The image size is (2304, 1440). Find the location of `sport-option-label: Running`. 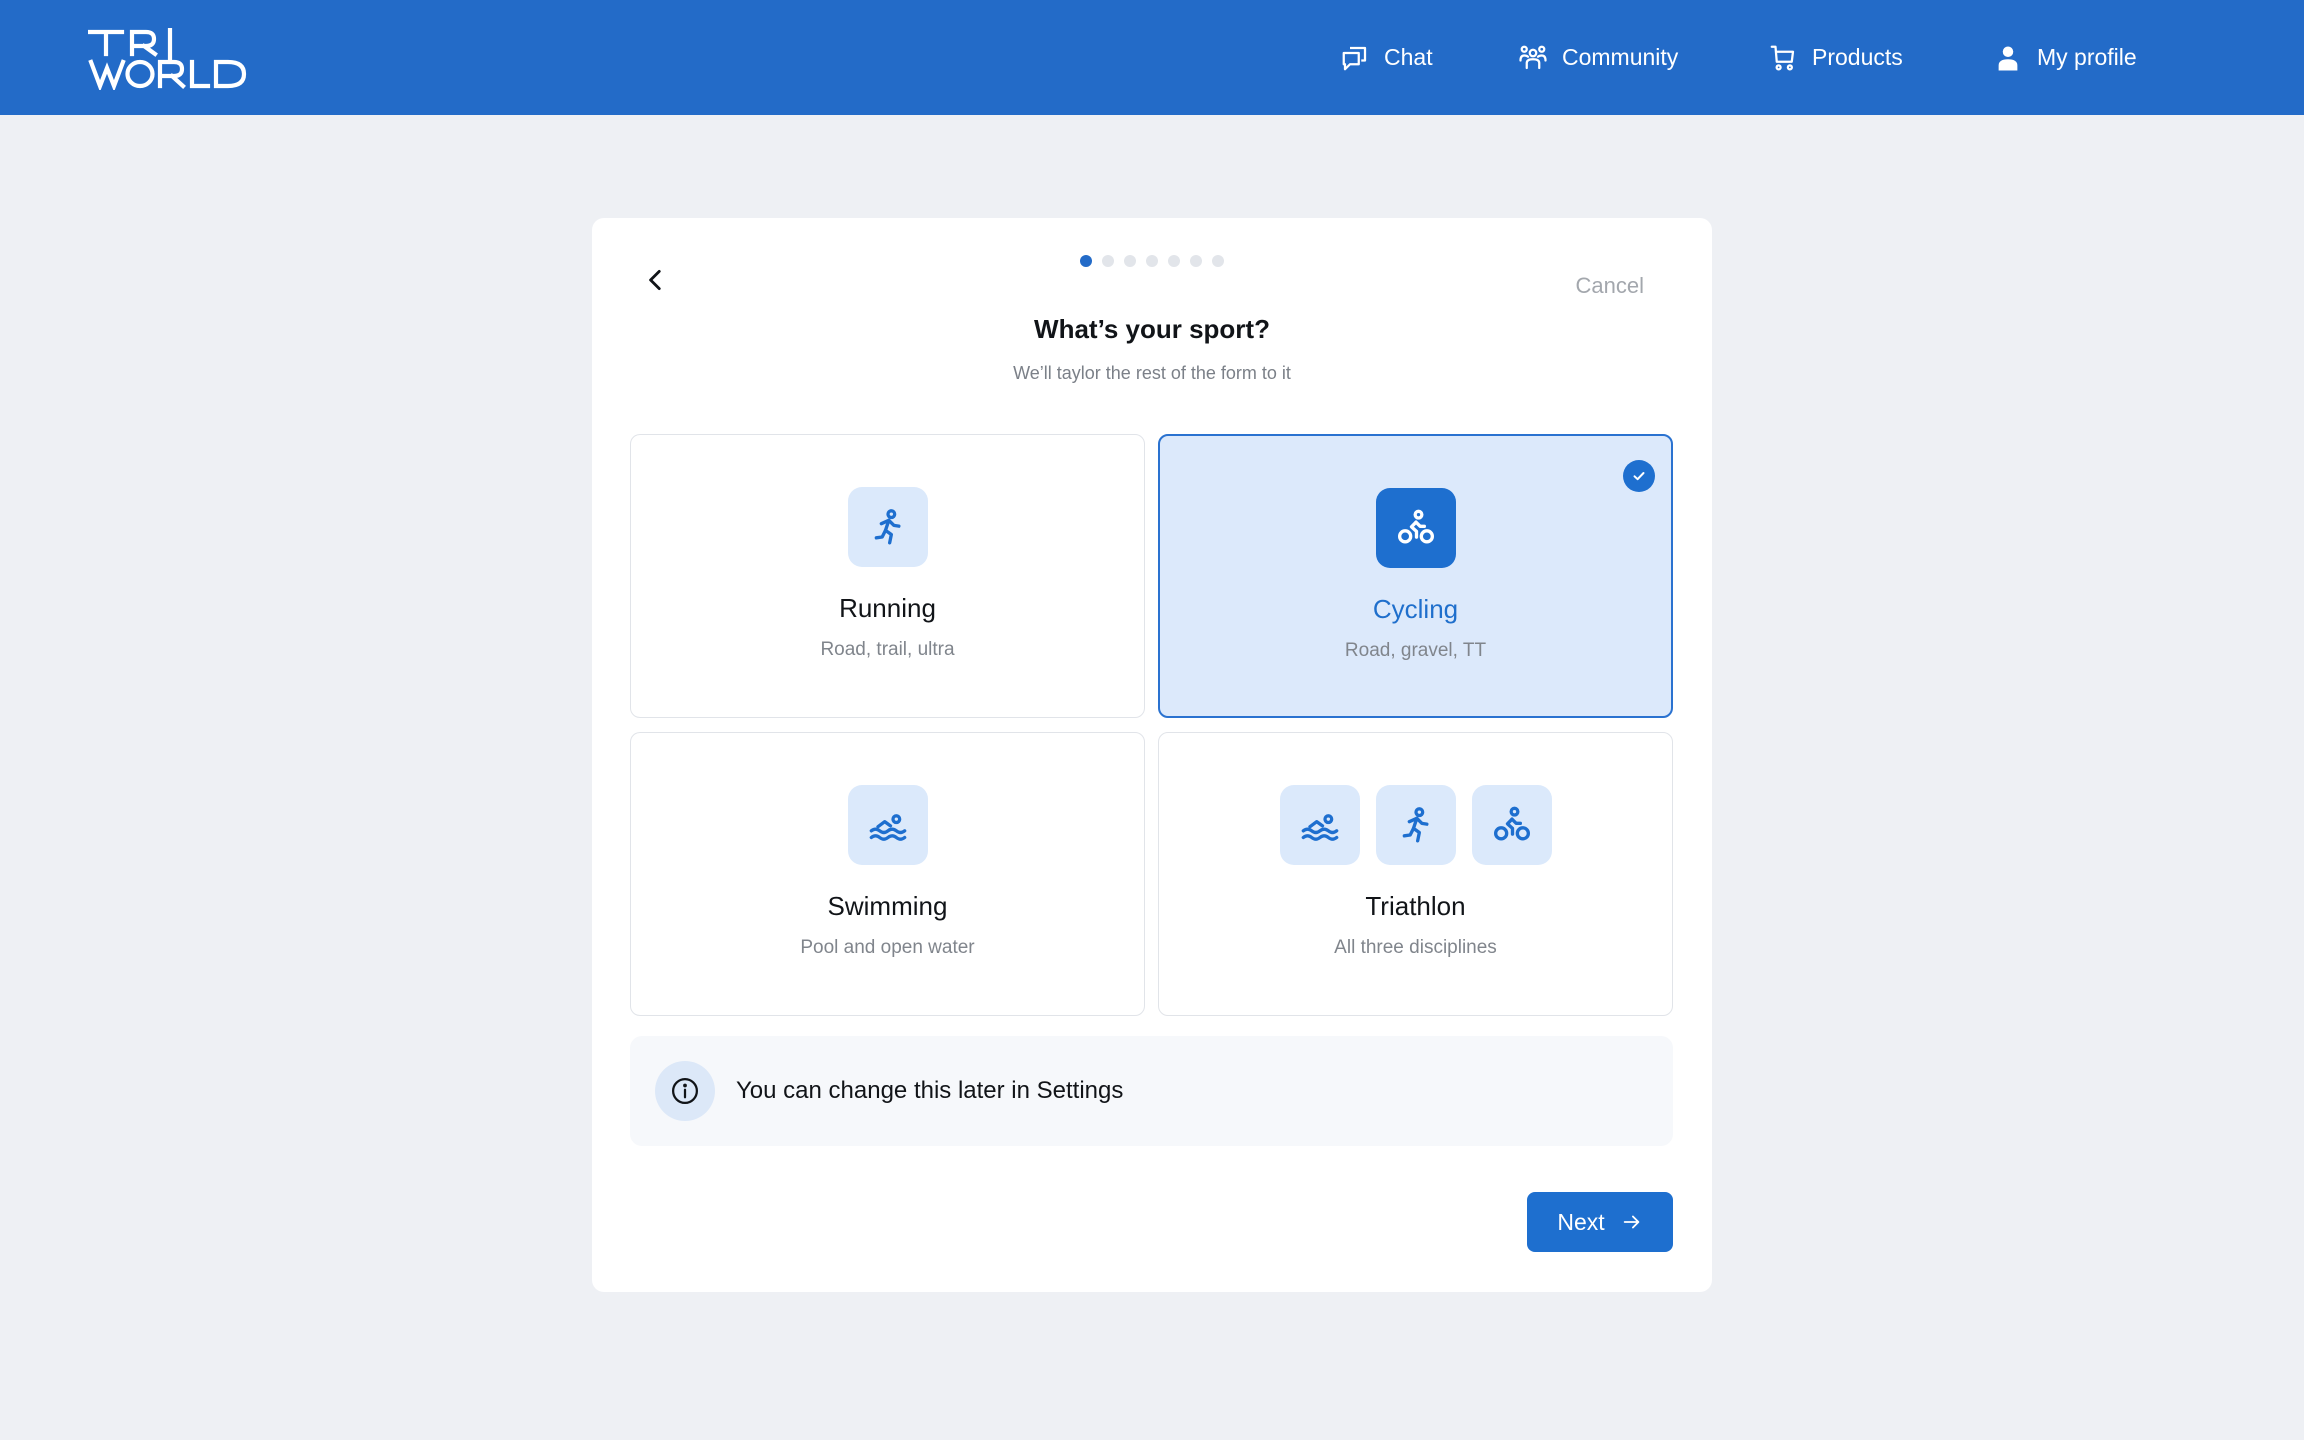

sport-option-label: Running is located at coordinates (887, 608).